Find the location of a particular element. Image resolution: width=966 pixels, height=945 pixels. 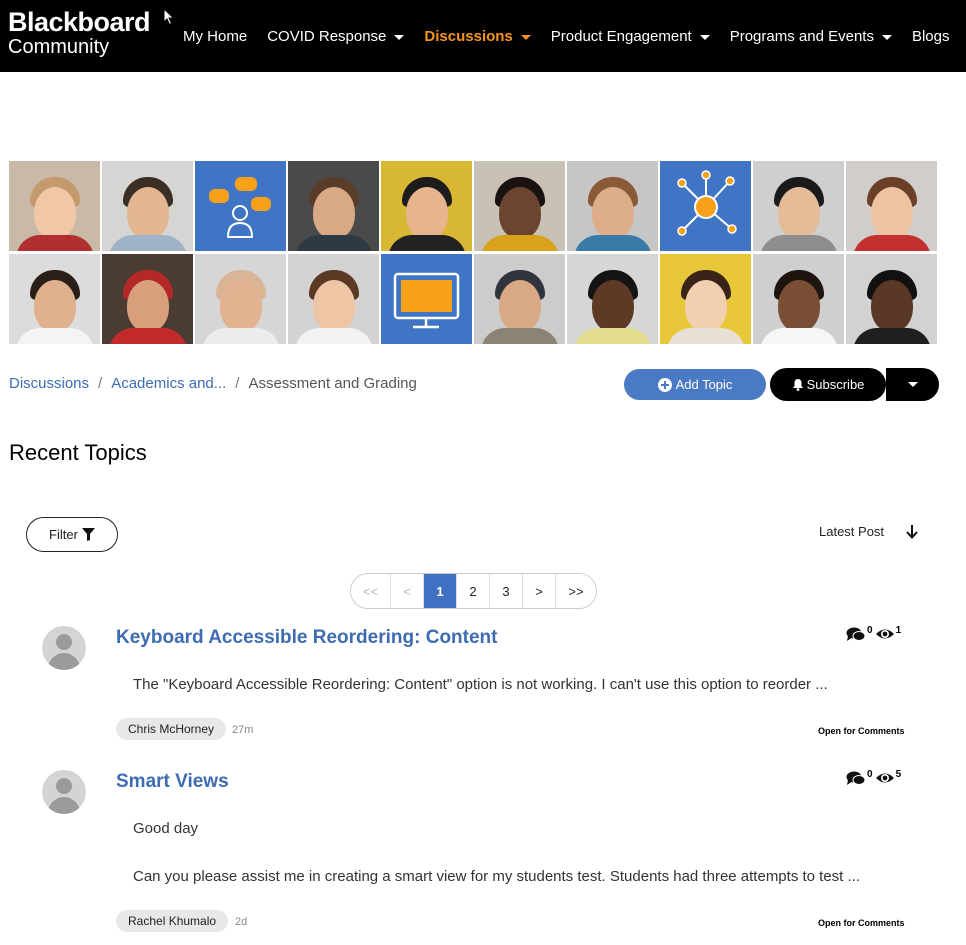

nav-product-engagement: Product Engagement is located at coordinates (630, 37).